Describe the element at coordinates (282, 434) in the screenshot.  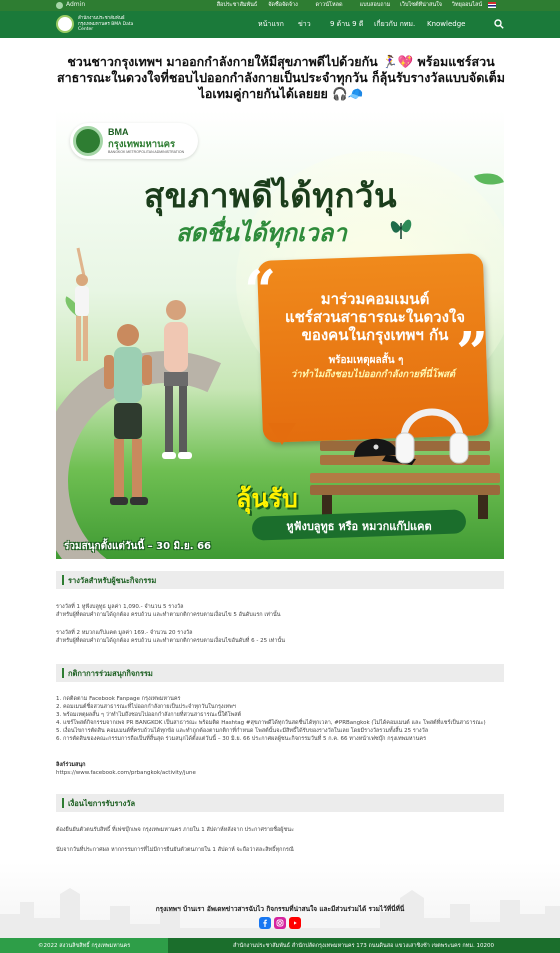
I see `speech-bubble-tail` at that location.